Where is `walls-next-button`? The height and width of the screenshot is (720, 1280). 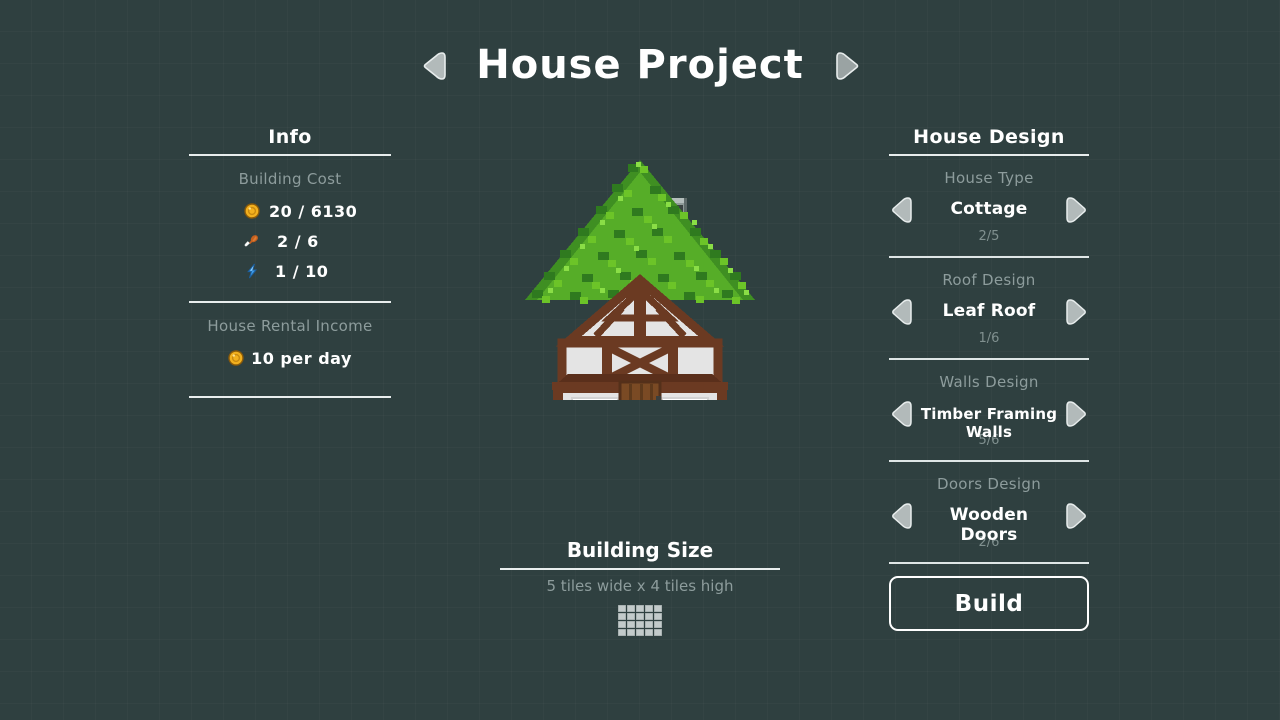
walls-next-button is located at coordinates (1076, 414).